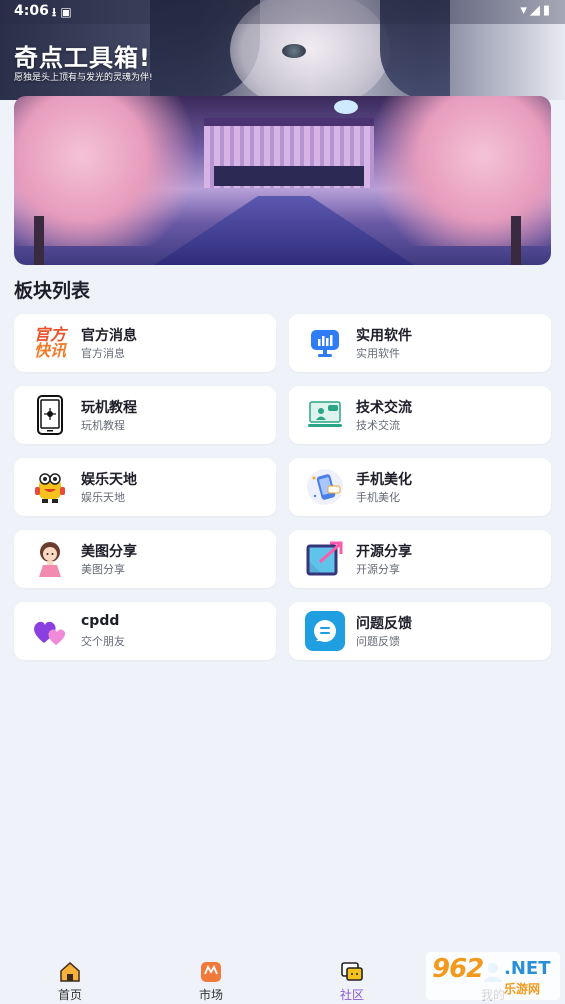  Describe the element at coordinates (384, 336) in the screenshot. I see `card-title: 实用软件` at that location.